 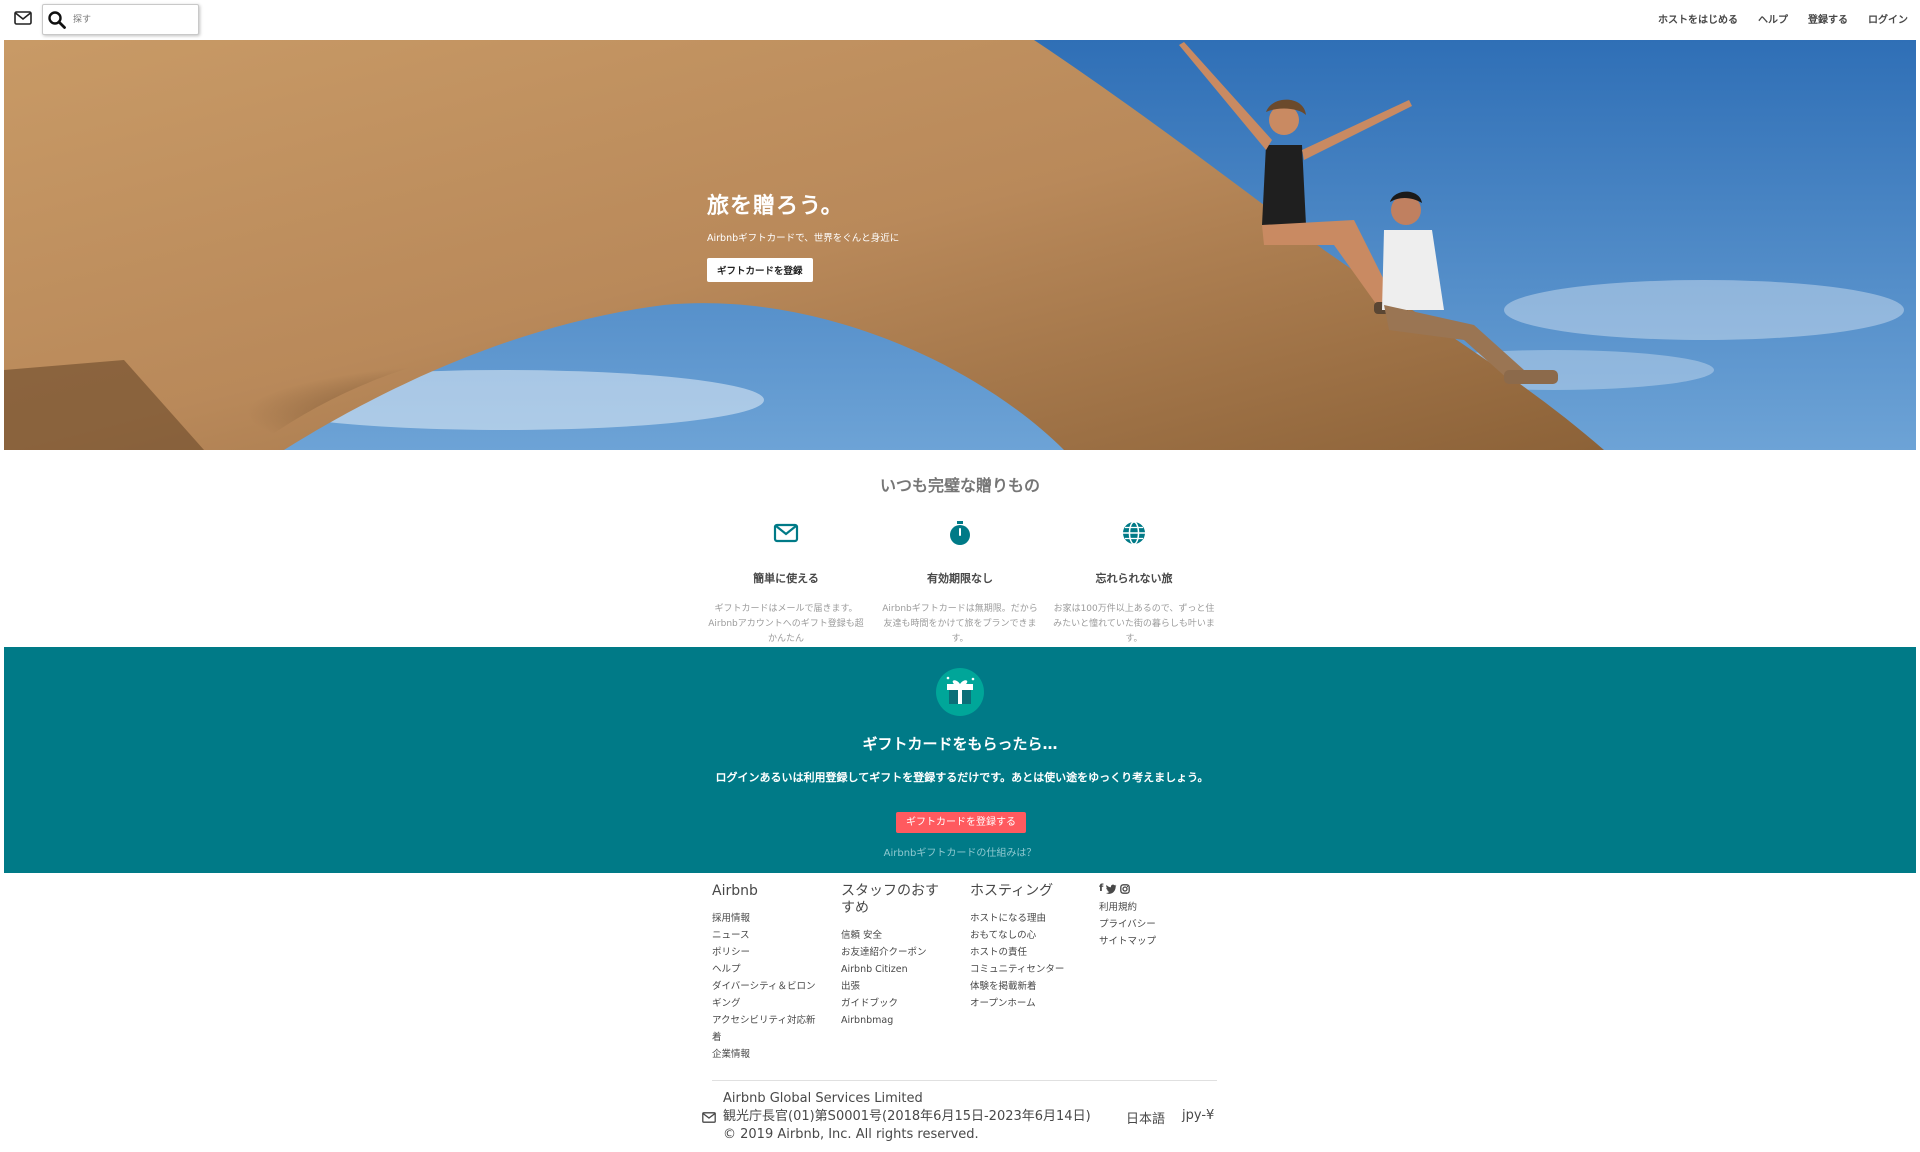 What do you see at coordinates (1154, 907) in the screenshot?
I see `footer-link: 利用規約` at bounding box center [1154, 907].